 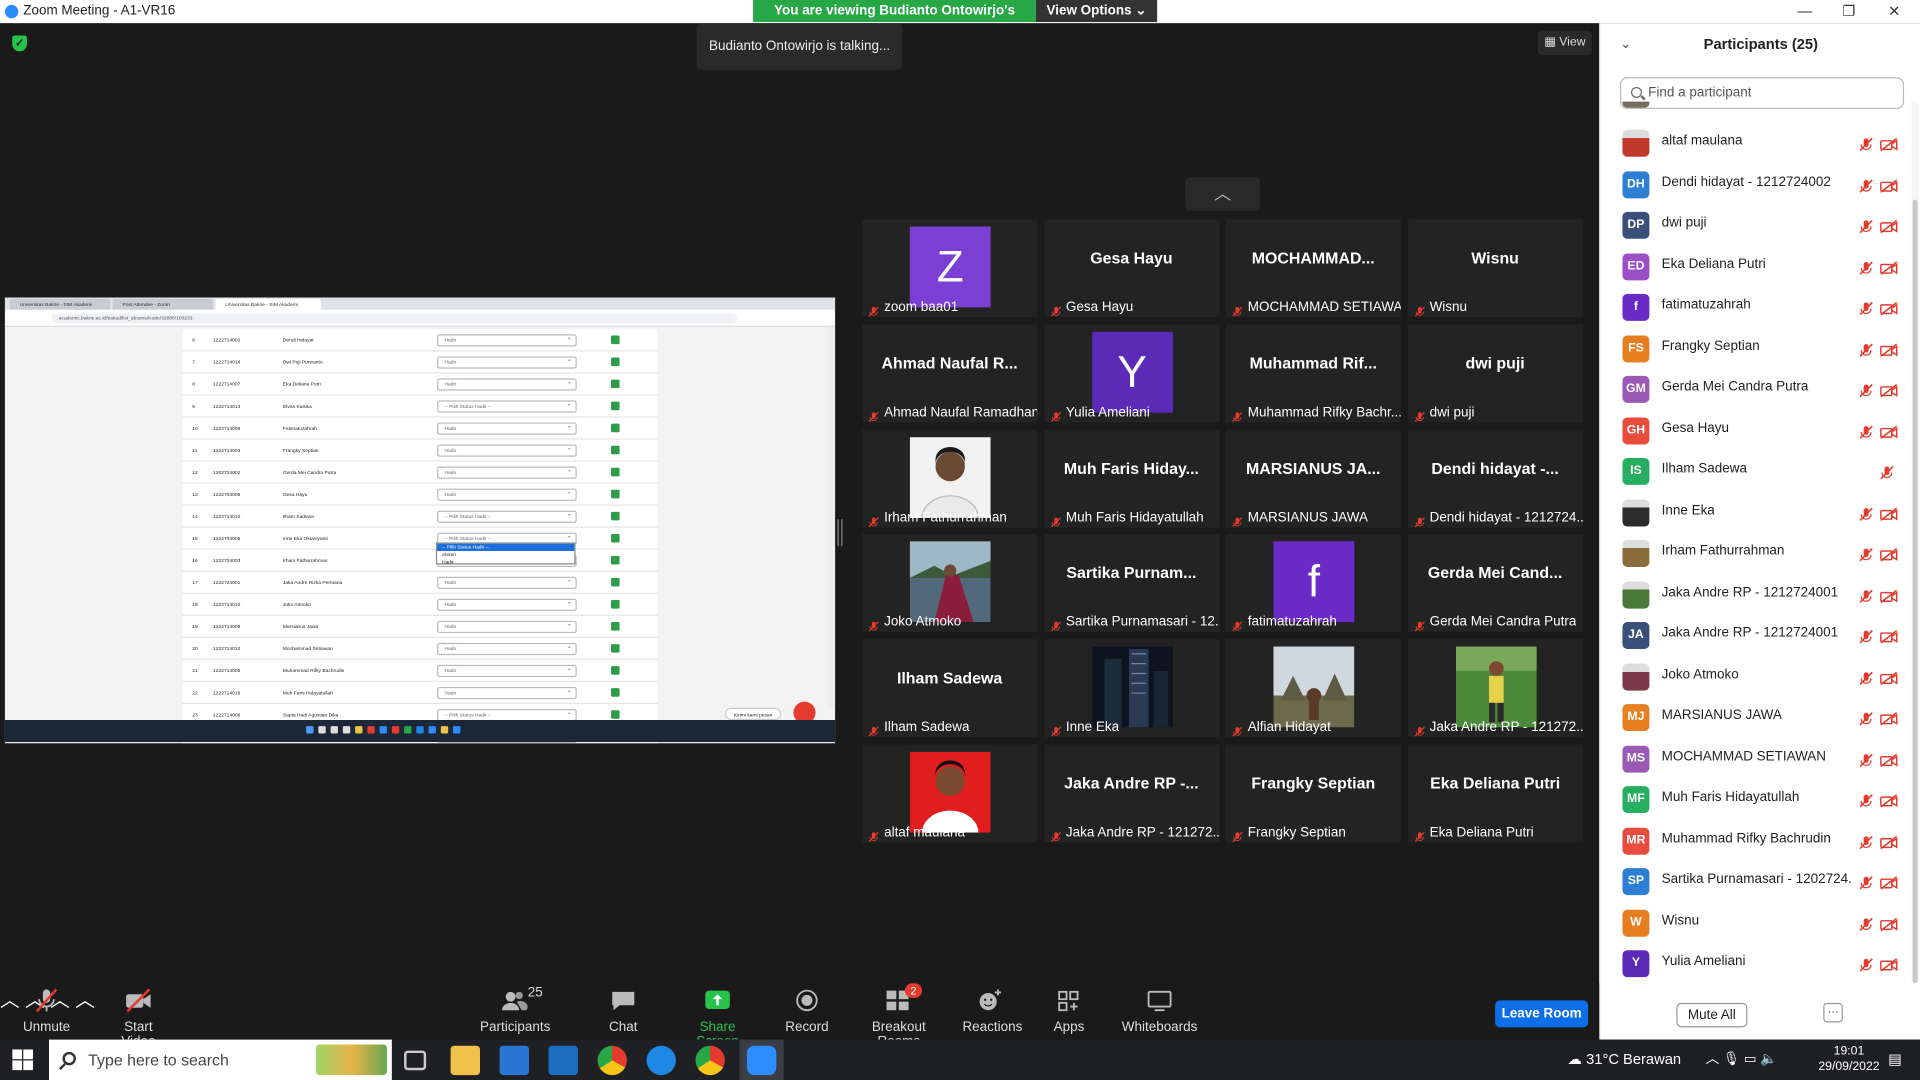 What do you see at coordinates (1755, 595) in the screenshot?
I see `participant-row: Jaka Andre RP - 1212724001` at bounding box center [1755, 595].